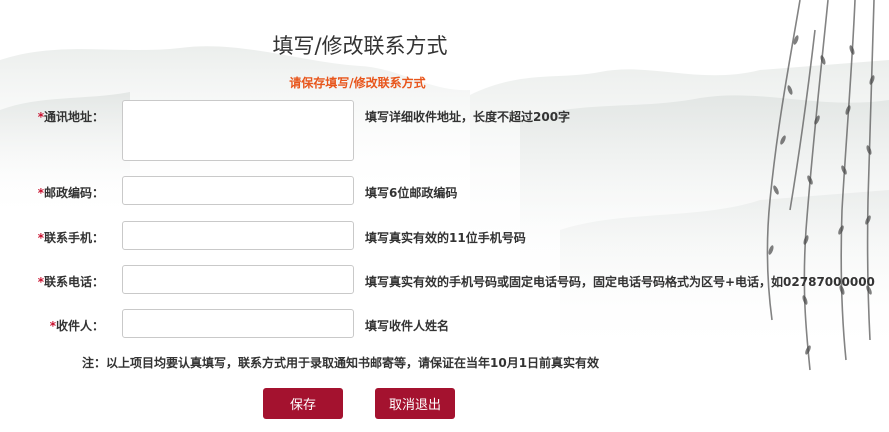  Describe the element at coordinates (468, 117) in the screenshot. I see `address-hint: 填写详细收件地址，长度不超过200字` at that location.